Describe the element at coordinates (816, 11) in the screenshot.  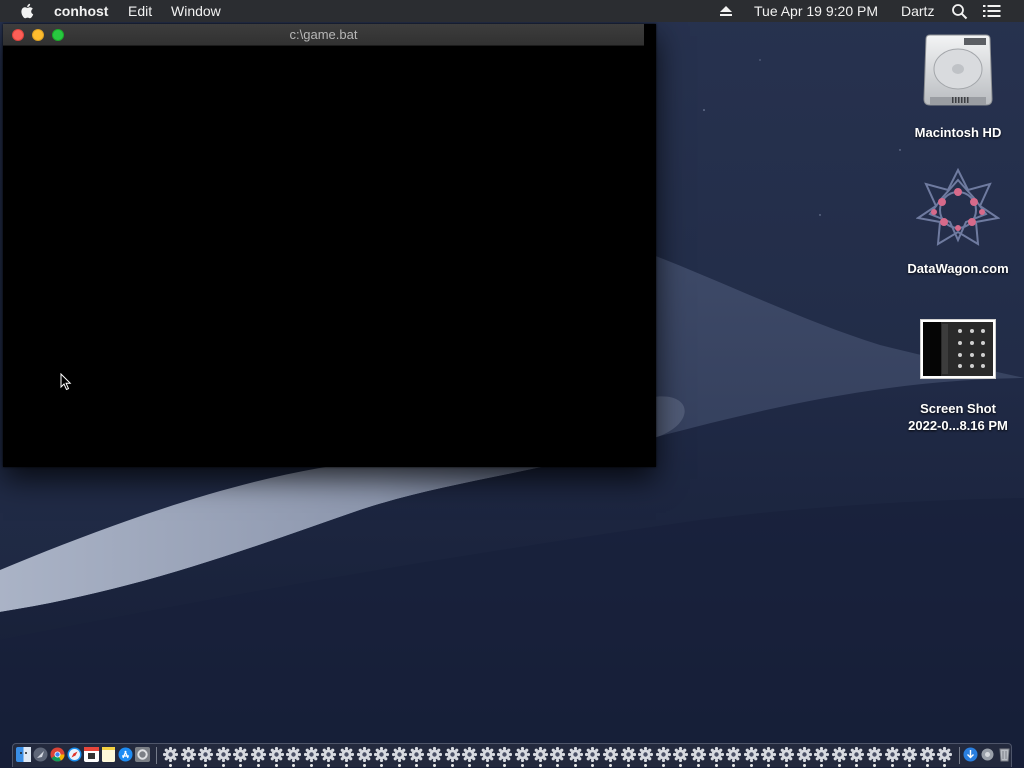
I see `menubar-clock: Tue Apr 19 9:20 PM` at that location.